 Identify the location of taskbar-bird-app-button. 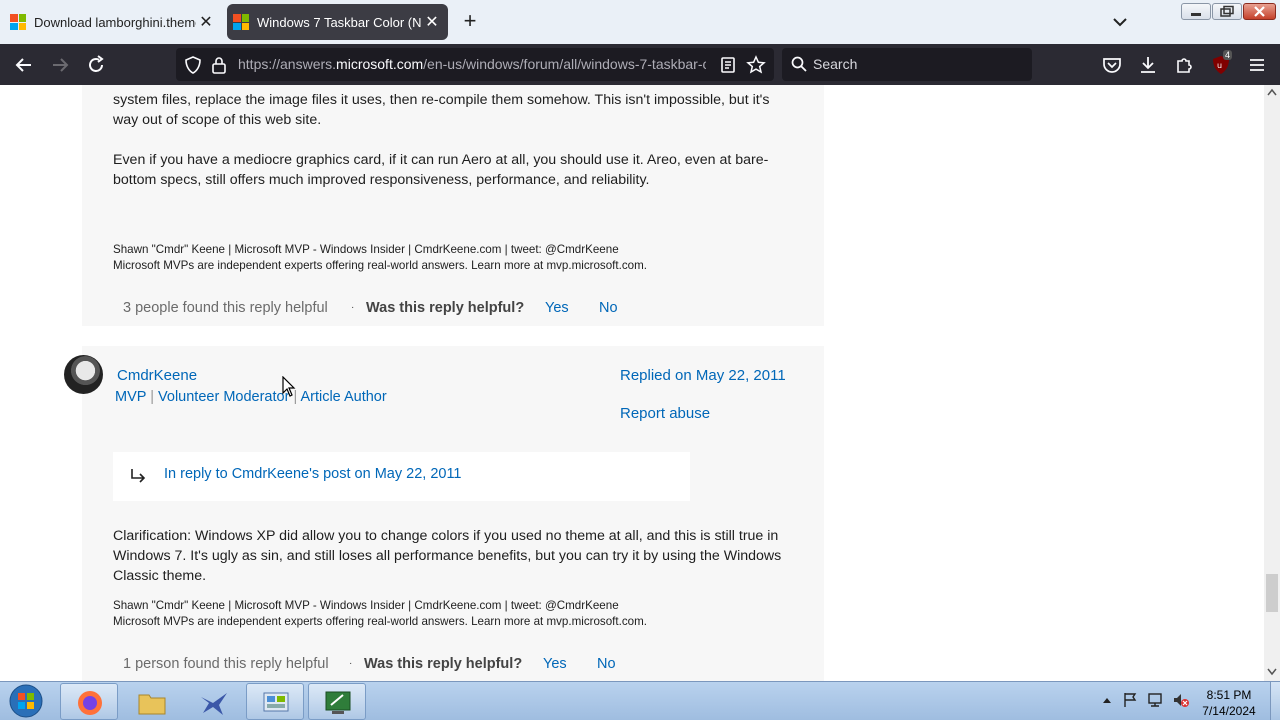
(213, 701).